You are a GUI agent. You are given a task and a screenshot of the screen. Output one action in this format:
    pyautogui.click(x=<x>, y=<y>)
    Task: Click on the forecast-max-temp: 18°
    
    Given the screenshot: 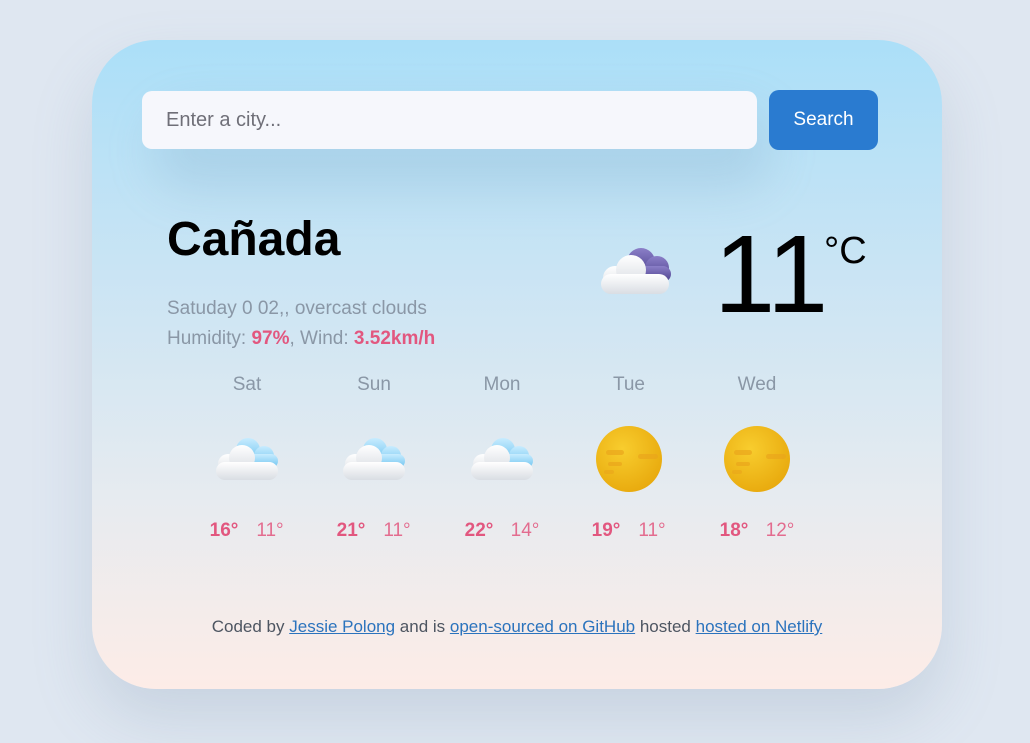 What is the action you would take?
    pyautogui.click(x=734, y=530)
    